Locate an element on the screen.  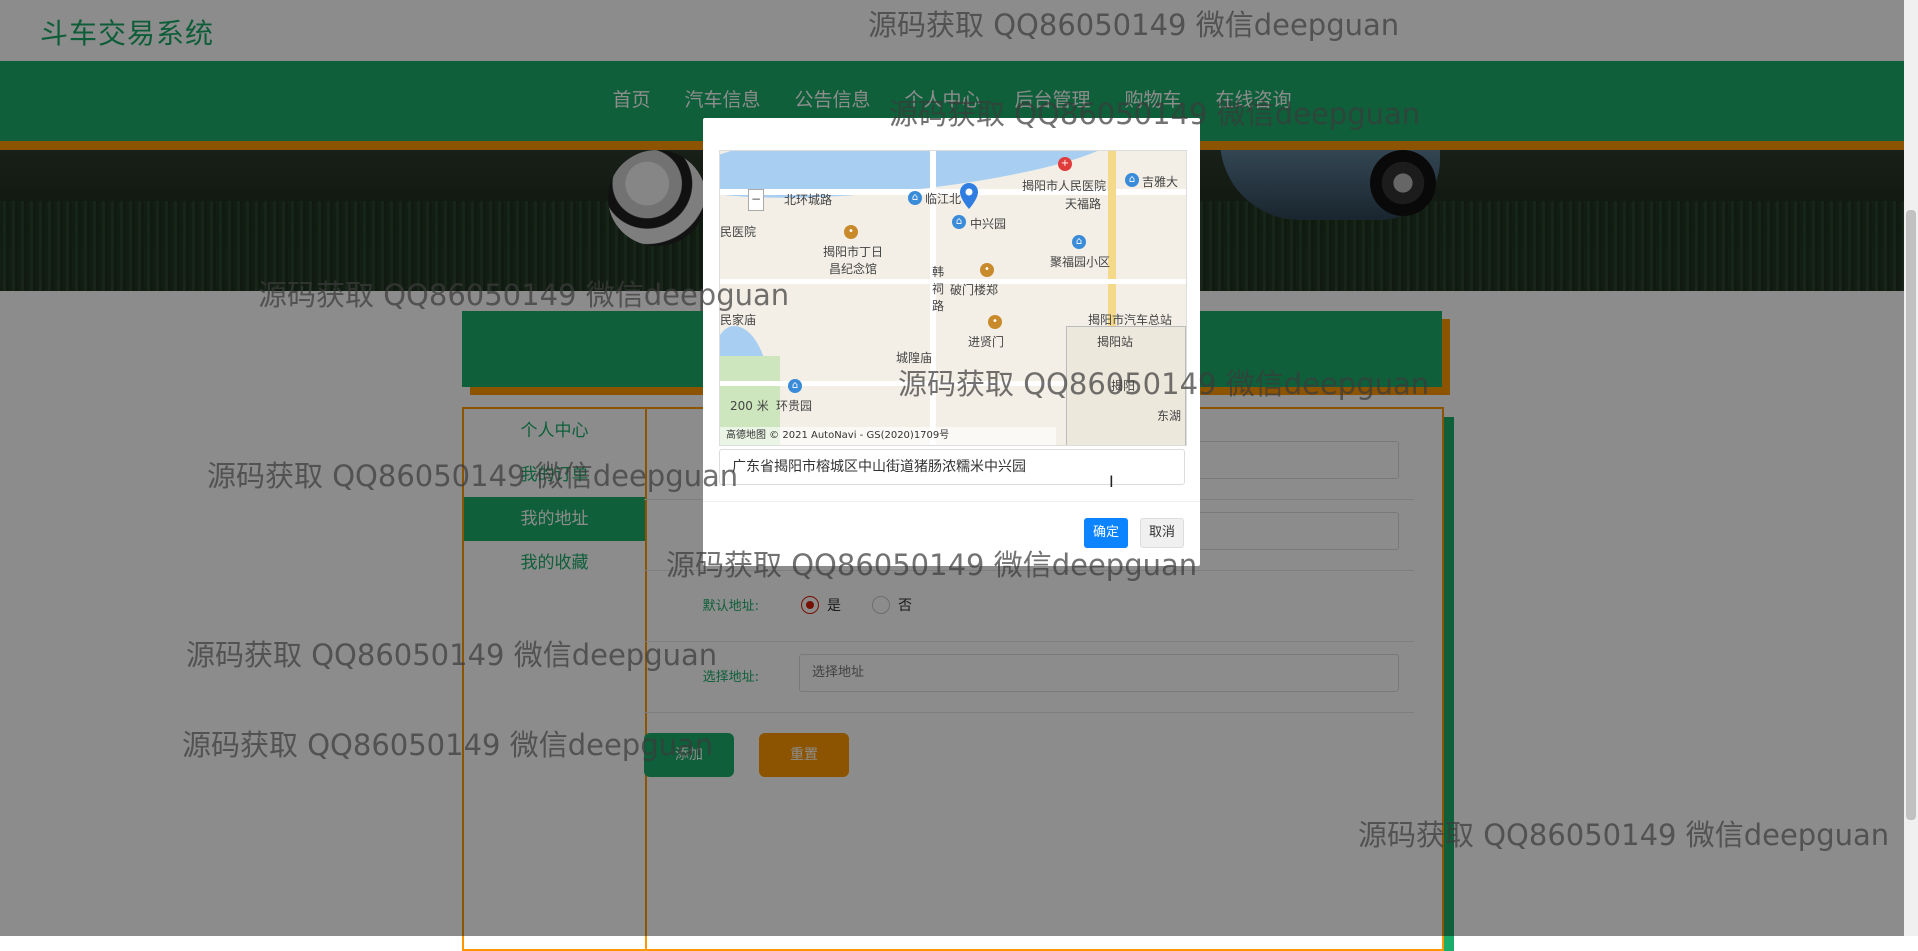
map-label: 韩祠路 is located at coordinates (938, 289).